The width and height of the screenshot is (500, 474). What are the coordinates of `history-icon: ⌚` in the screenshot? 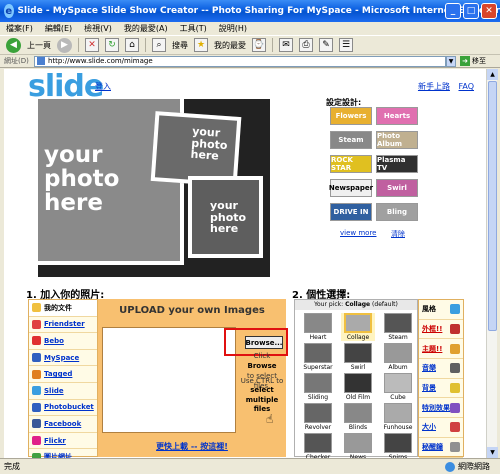 It's located at (259, 45).